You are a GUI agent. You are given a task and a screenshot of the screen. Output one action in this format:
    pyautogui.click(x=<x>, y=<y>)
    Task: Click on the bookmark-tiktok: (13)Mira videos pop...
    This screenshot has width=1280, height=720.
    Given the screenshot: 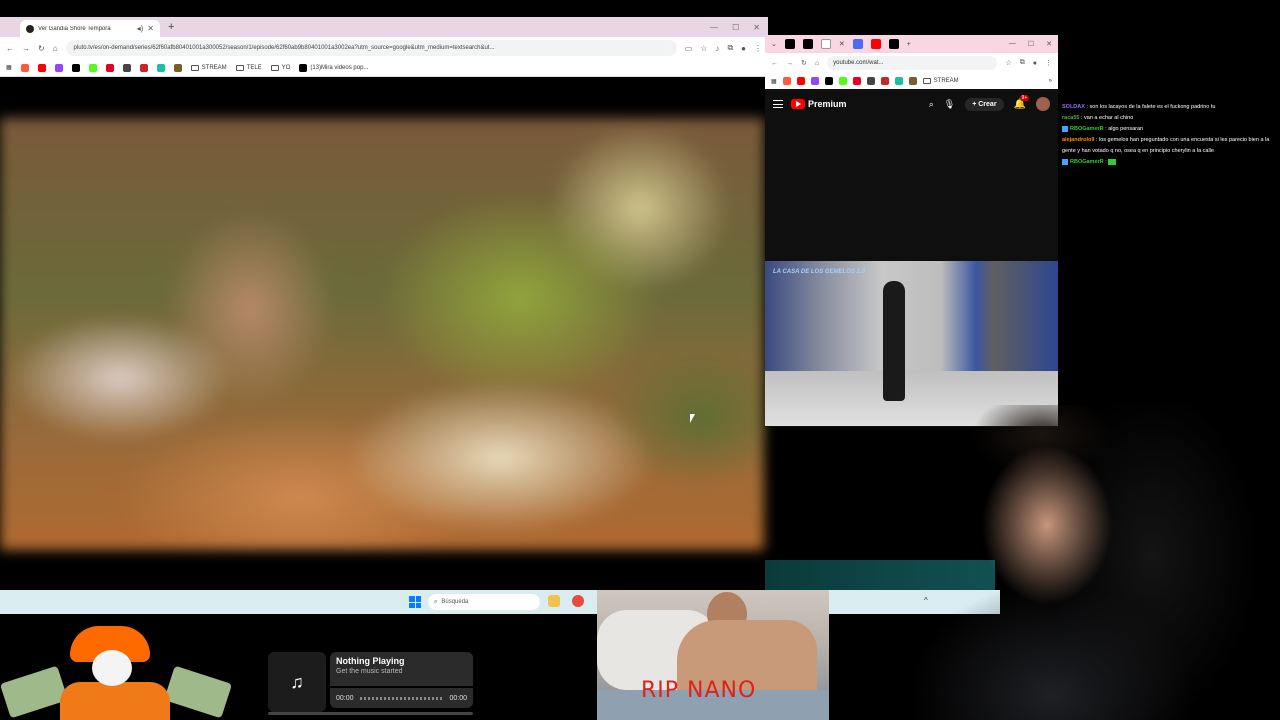 What is the action you would take?
    pyautogui.click(x=334, y=67)
    